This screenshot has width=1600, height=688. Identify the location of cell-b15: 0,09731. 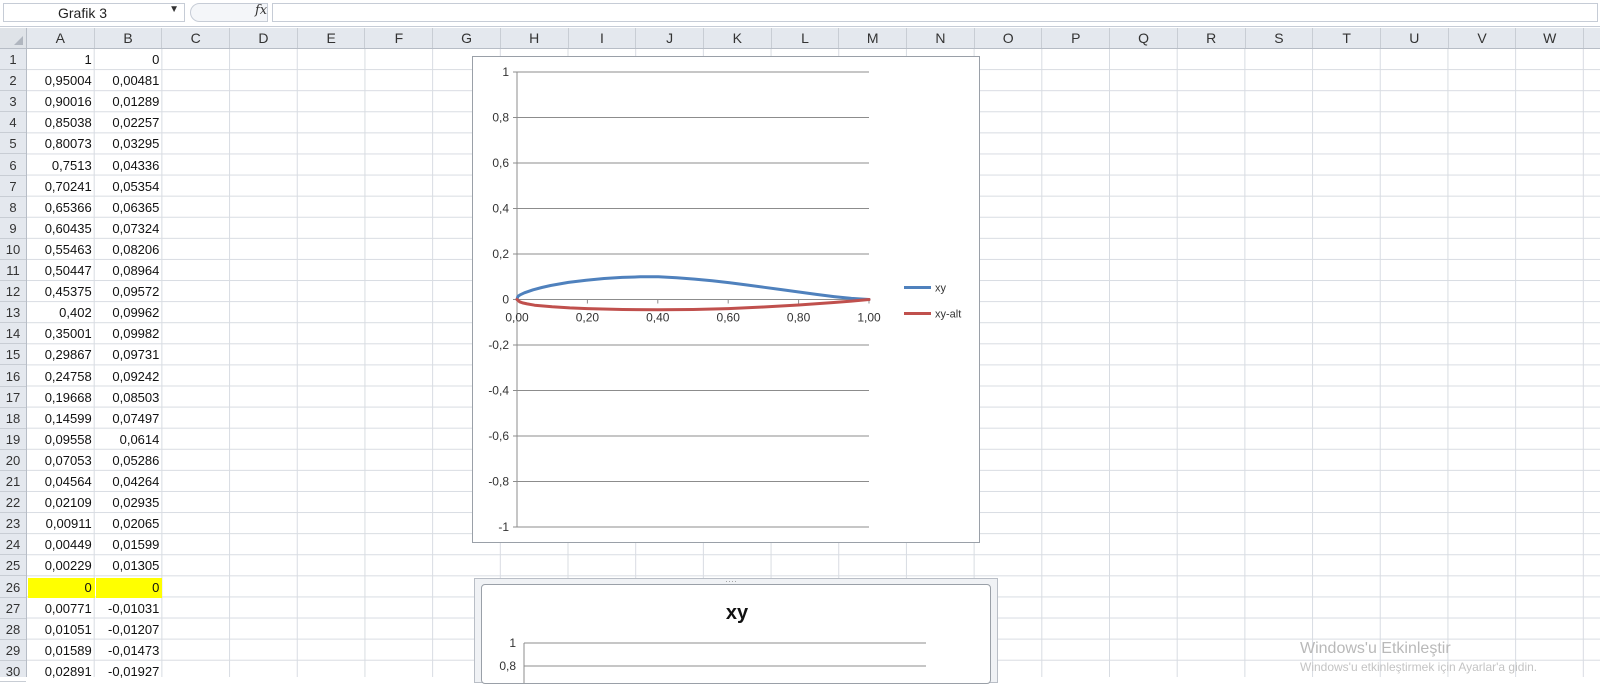
(129, 355).